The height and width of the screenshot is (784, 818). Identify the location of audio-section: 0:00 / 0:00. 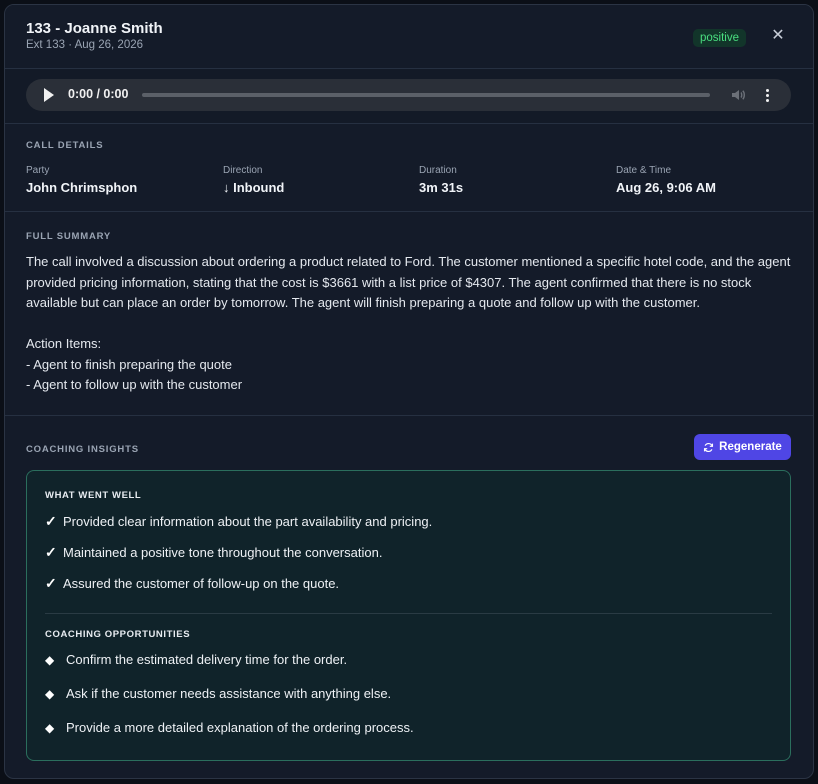
(409, 96).